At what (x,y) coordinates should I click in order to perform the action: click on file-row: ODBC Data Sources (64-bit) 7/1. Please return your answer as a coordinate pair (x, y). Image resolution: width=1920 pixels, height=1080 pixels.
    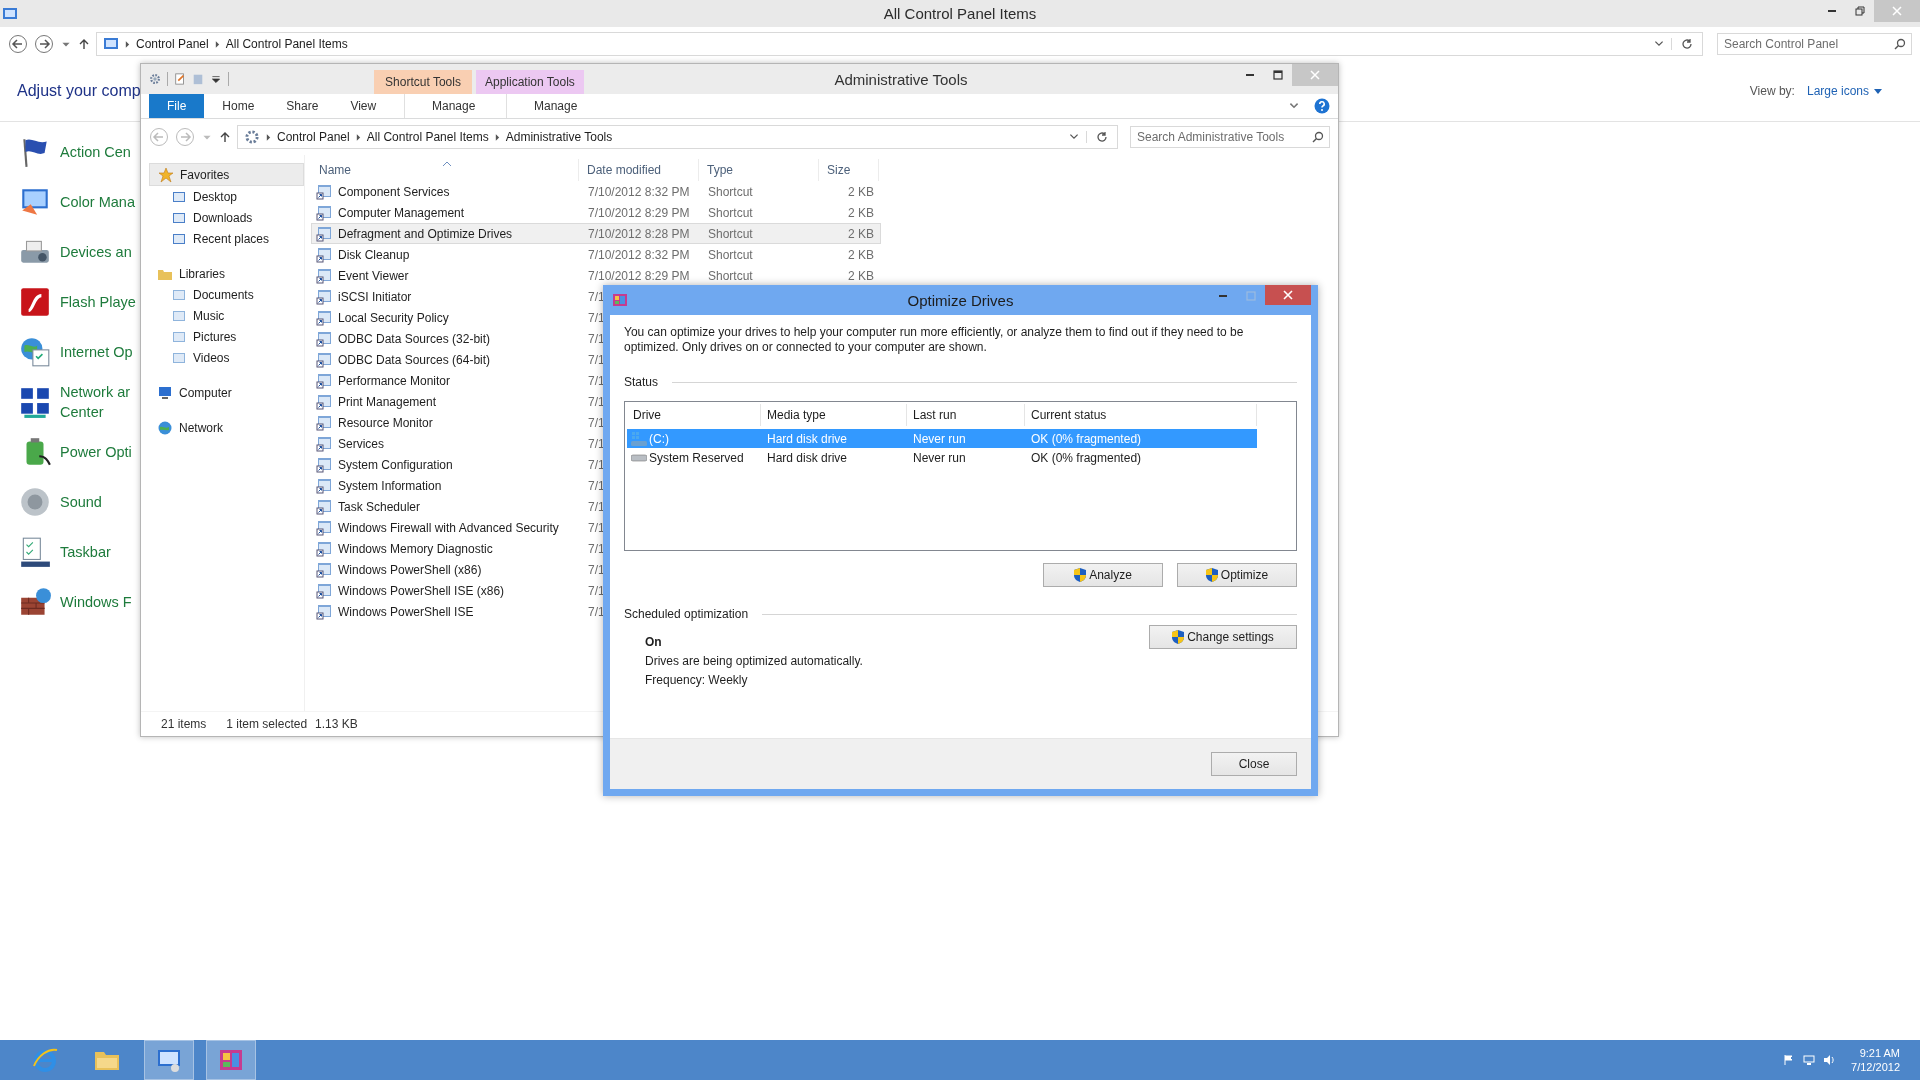
    Looking at the image, I should click on (458, 359).